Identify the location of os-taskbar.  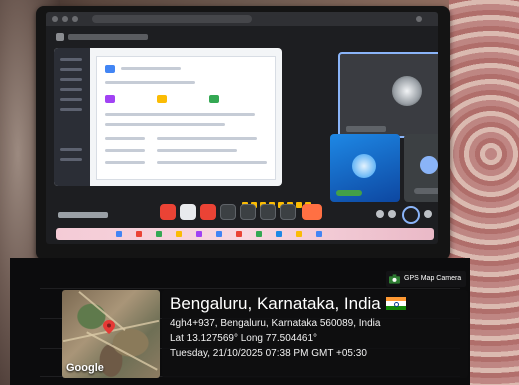
(245, 234).